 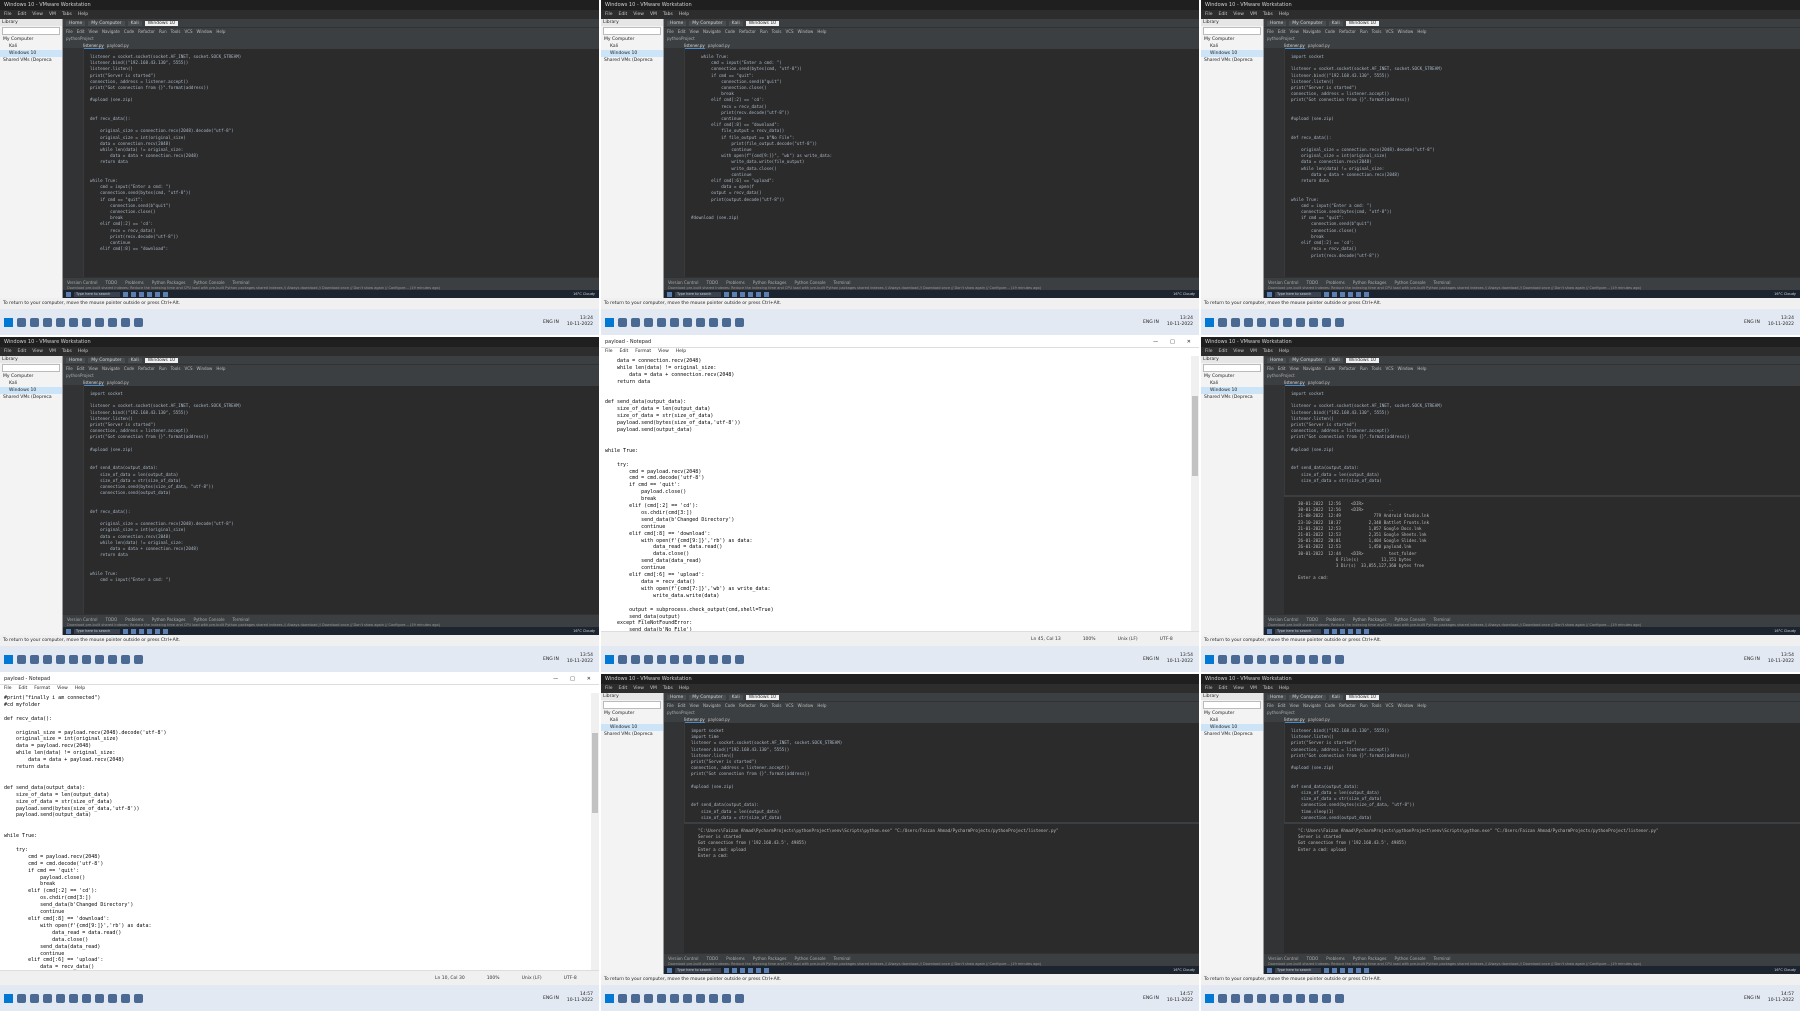 I want to click on ide-menu-item: Run, so click(x=1364, y=31).